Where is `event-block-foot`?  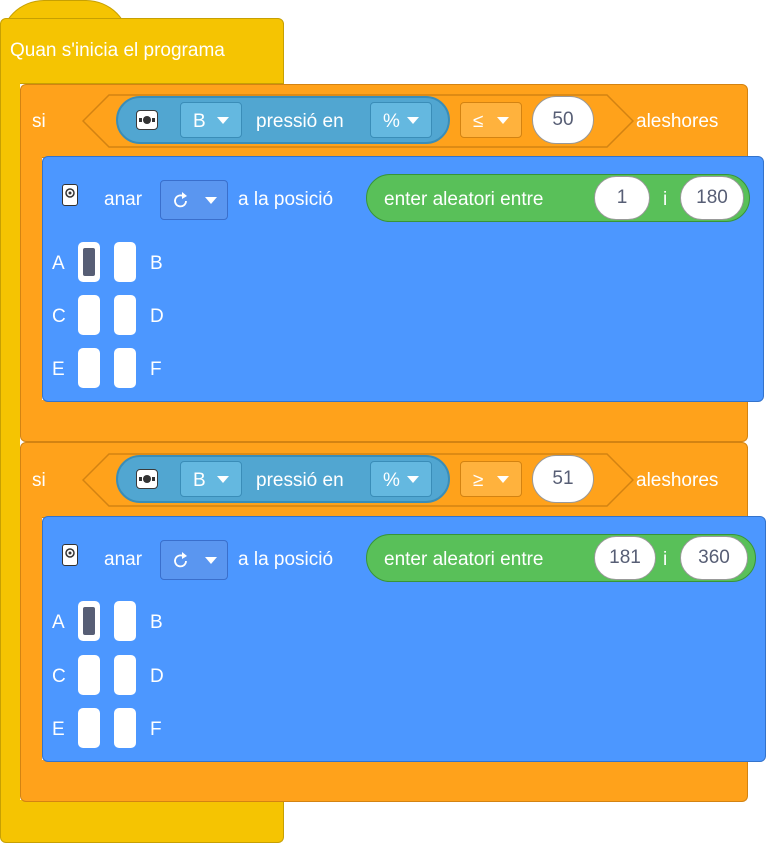 event-block-foot is located at coordinates (142, 821).